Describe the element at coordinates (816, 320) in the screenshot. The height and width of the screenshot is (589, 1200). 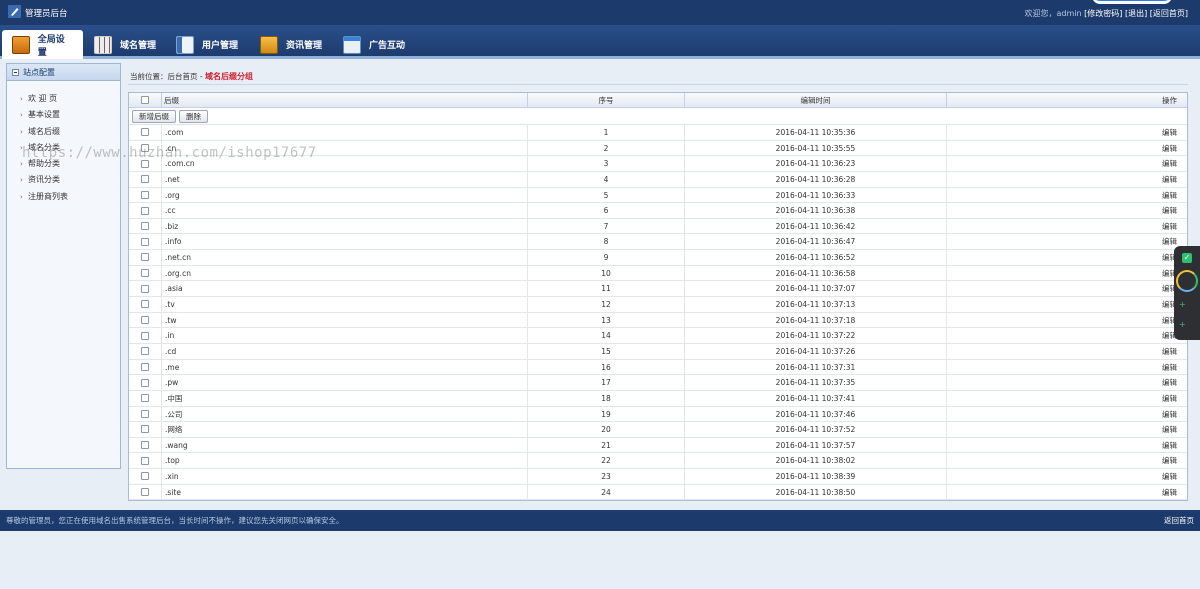
I see `cell-time: 2016-04-11 10:37:18` at that location.